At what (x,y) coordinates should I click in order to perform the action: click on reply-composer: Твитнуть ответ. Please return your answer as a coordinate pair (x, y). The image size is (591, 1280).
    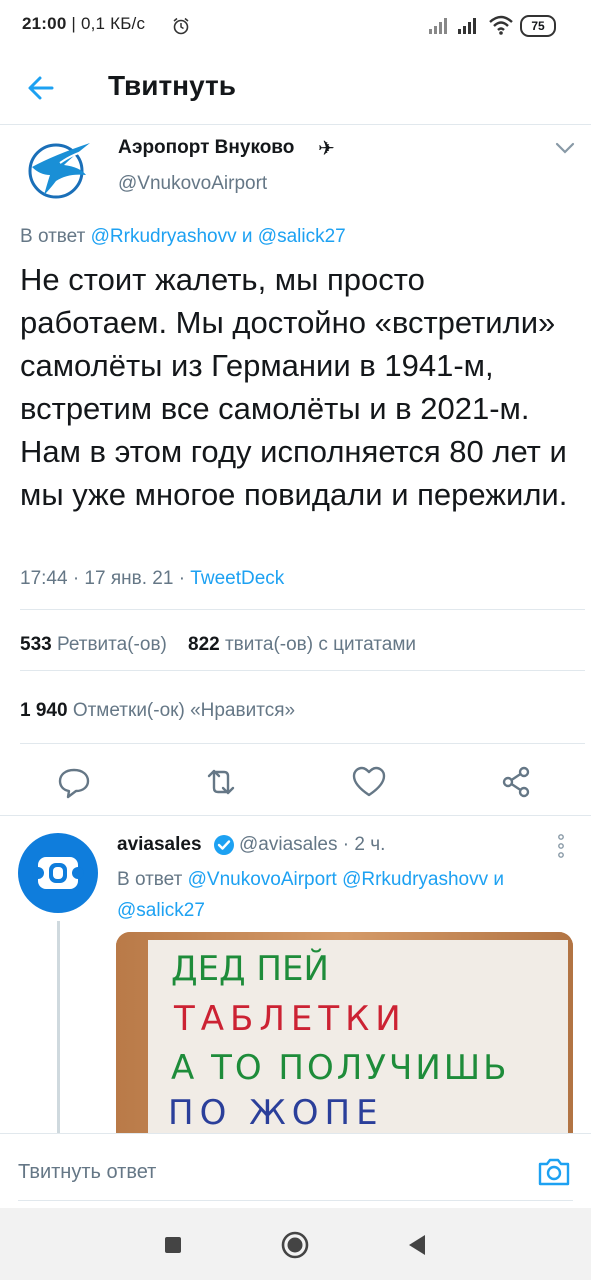
    Looking at the image, I should click on (295, 1170).